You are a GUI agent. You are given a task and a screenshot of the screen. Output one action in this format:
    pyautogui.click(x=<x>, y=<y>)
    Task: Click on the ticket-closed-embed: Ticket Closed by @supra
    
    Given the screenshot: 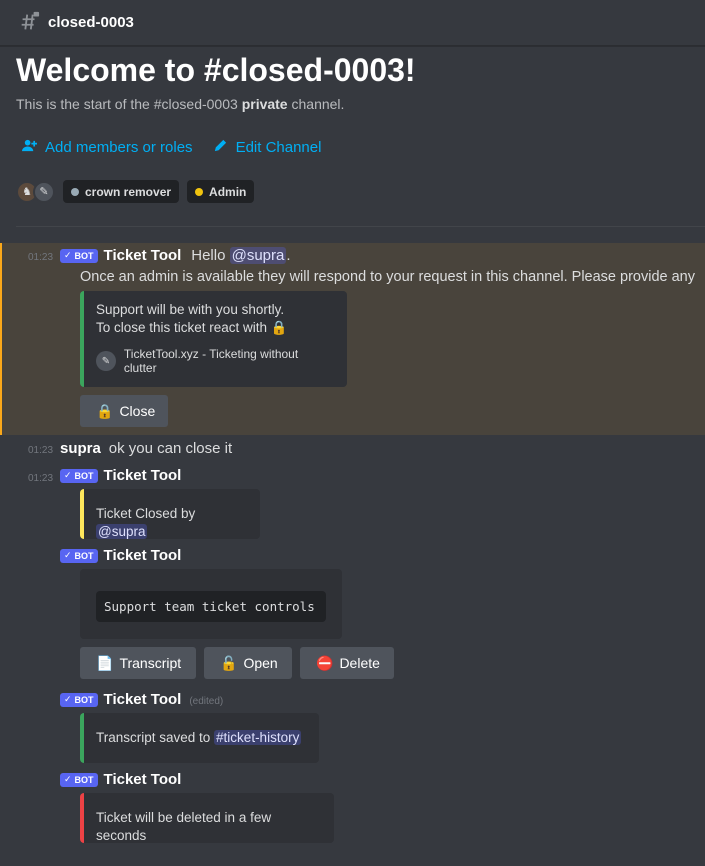 What is the action you would take?
    pyautogui.click(x=170, y=514)
    